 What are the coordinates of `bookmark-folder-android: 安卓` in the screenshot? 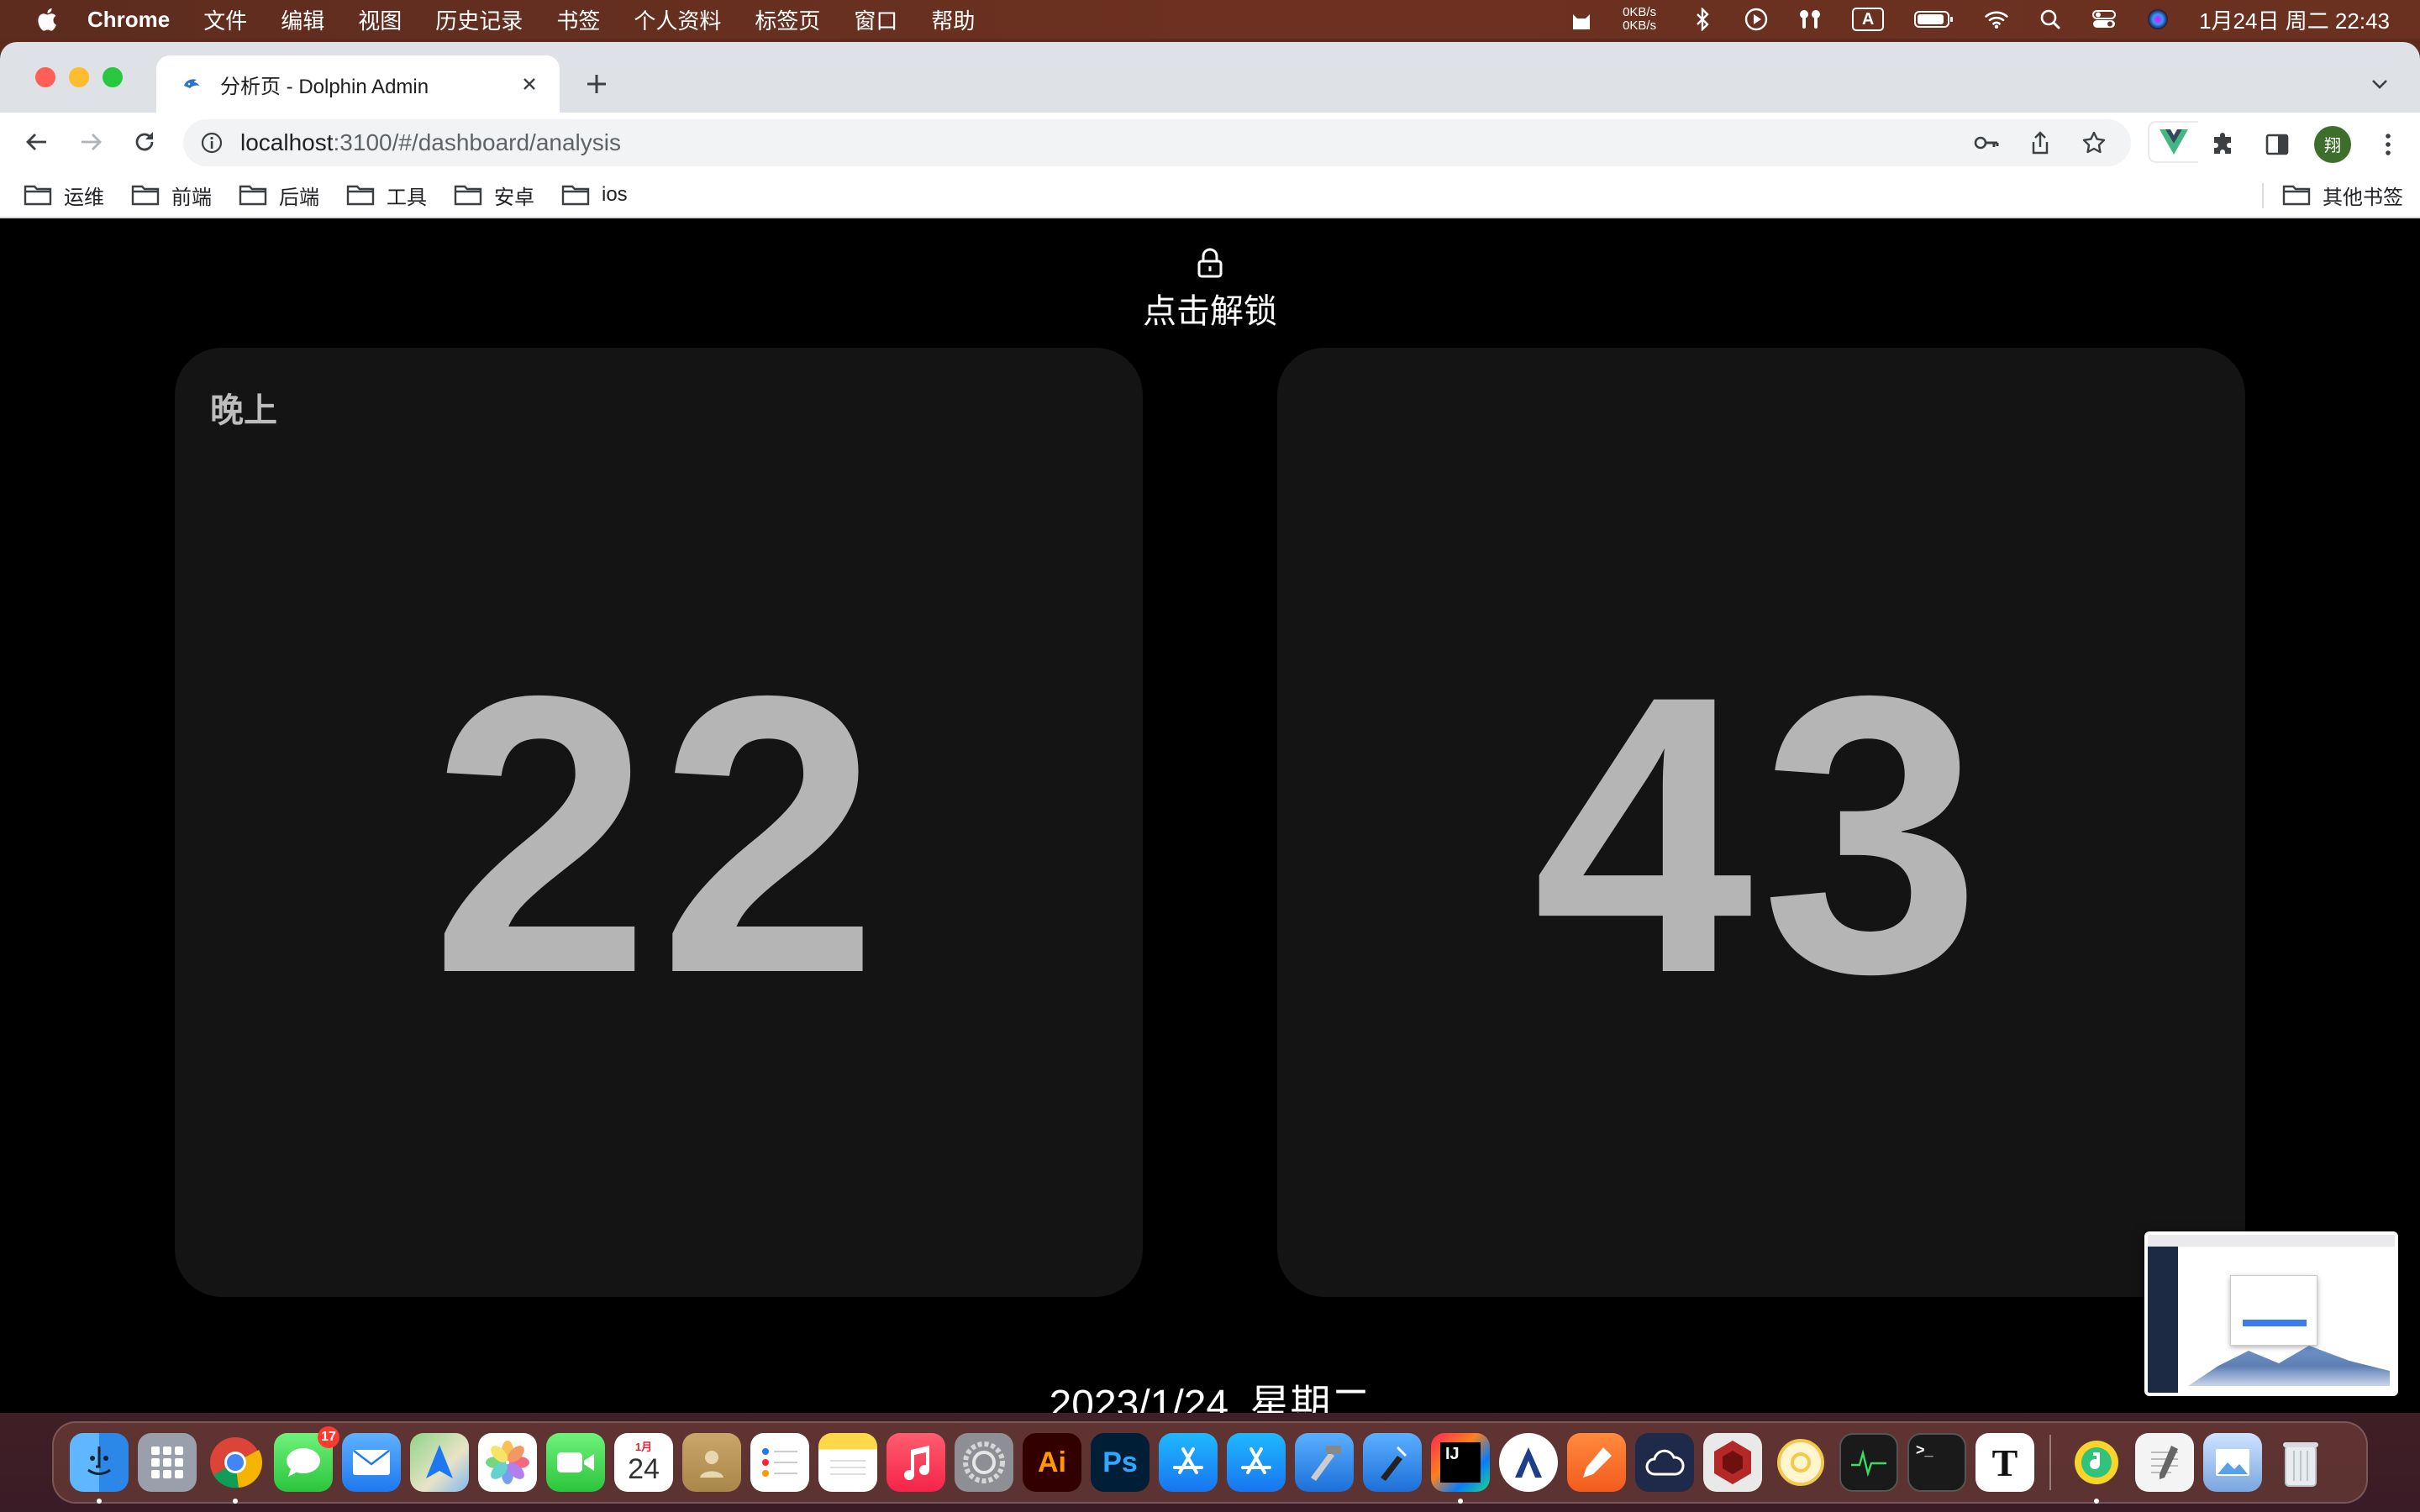 It's located at (494, 195).